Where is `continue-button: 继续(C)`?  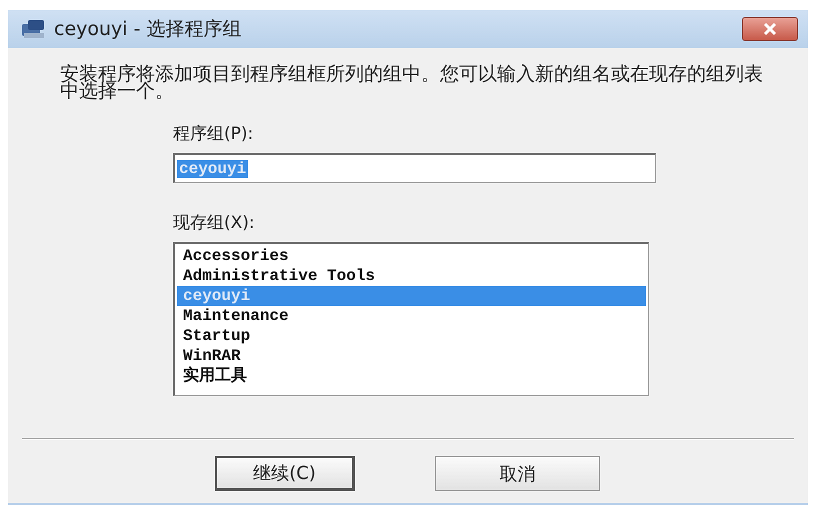
continue-button: 继续(C) is located at coordinates (285, 473).